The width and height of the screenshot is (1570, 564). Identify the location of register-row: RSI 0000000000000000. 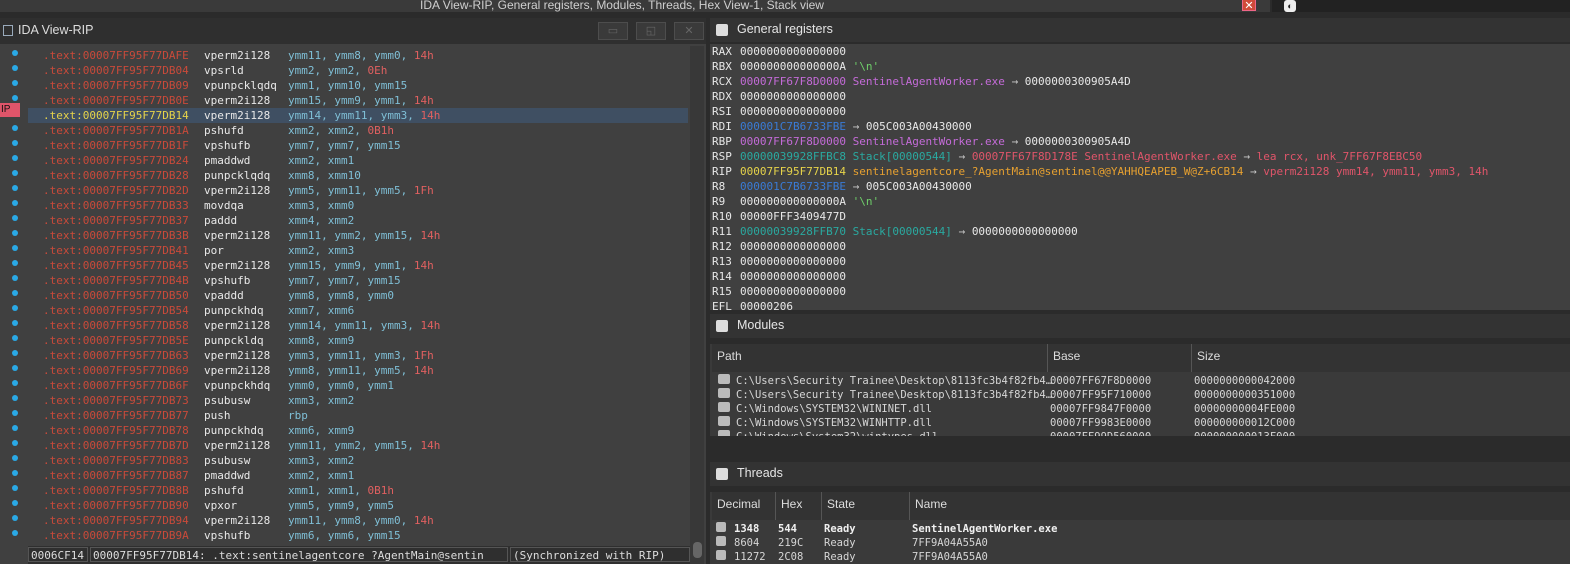
(1140, 111).